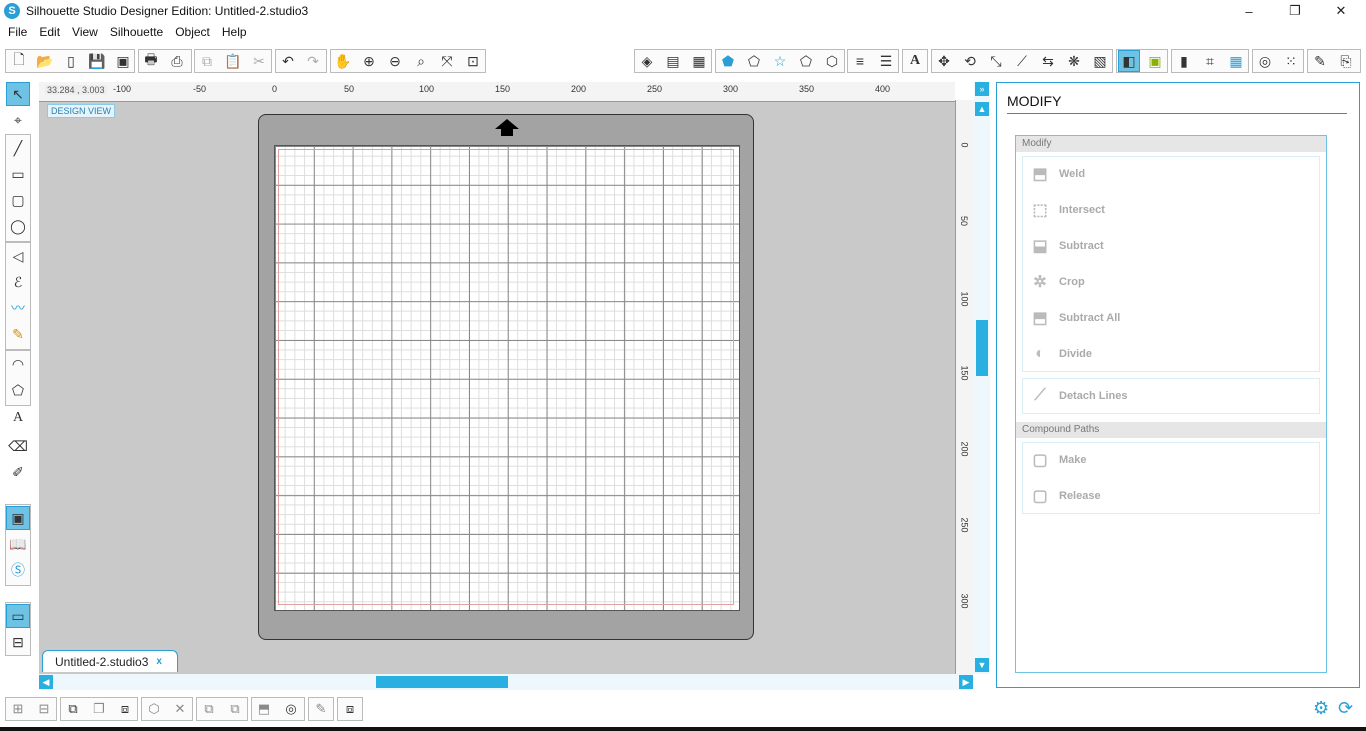  I want to click on star-icon: ☆, so click(780, 61).